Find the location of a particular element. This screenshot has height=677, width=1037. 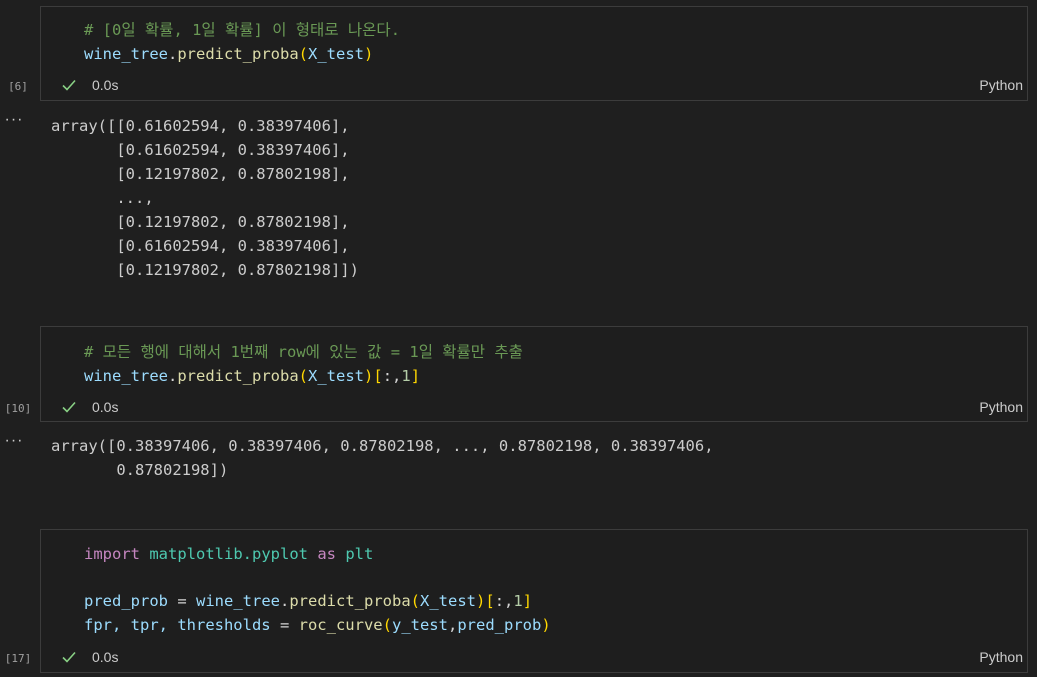

execution-count: [10] is located at coordinates (18, 408).